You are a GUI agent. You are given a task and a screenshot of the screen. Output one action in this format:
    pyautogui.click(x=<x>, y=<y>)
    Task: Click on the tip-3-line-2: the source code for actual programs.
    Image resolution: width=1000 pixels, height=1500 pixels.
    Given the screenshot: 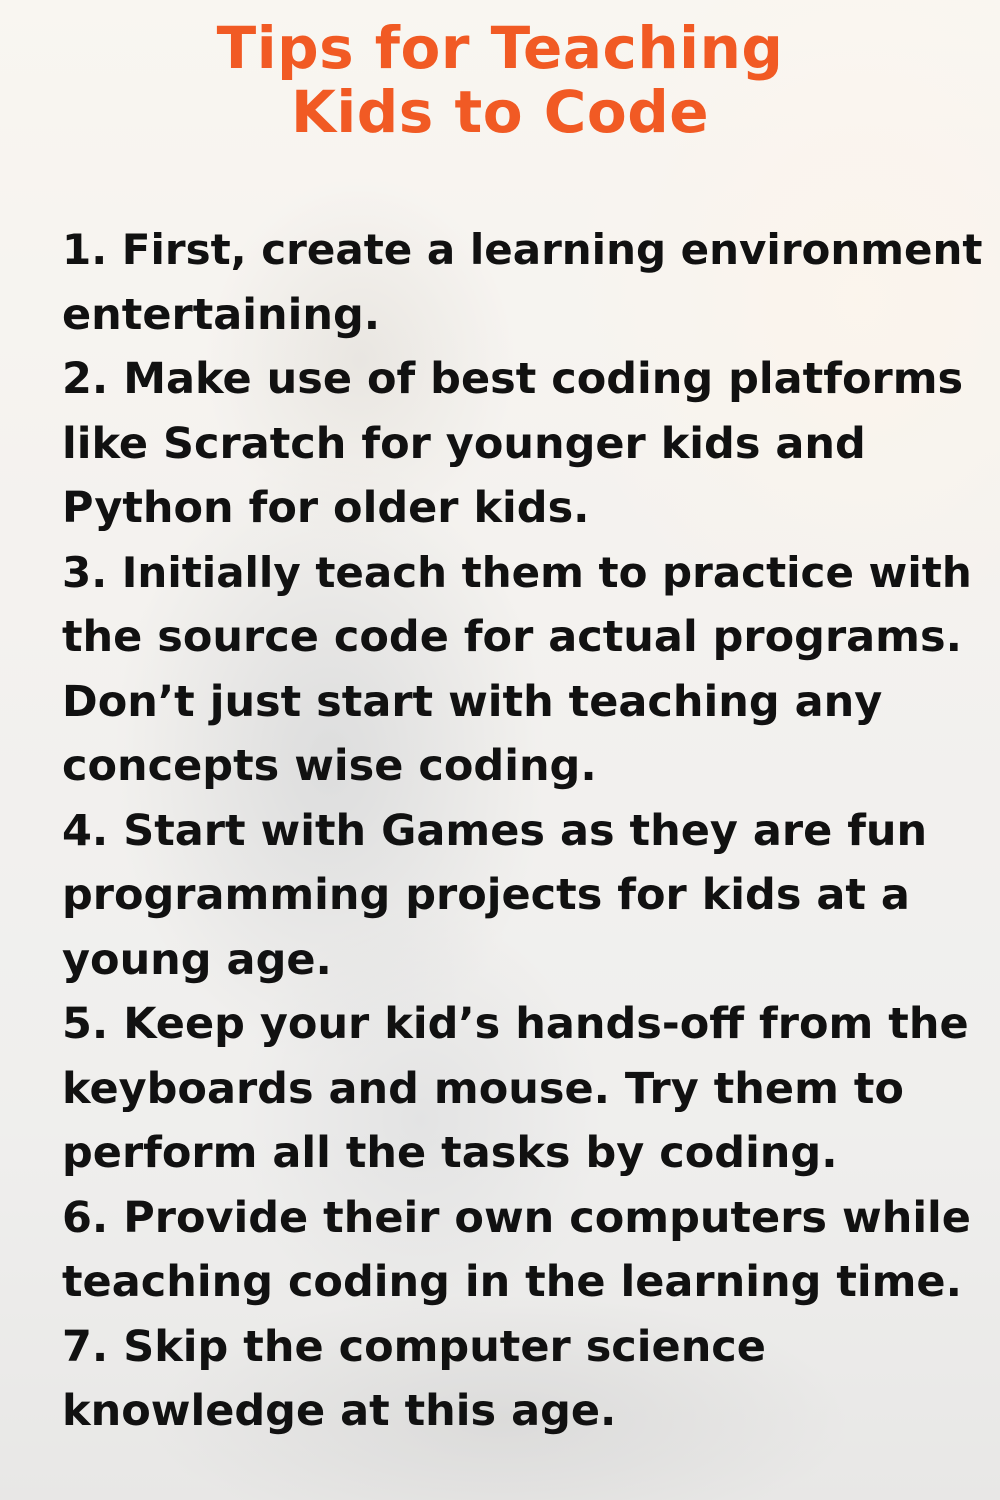 What is the action you would take?
    pyautogui.click(x=512, y=637)
    